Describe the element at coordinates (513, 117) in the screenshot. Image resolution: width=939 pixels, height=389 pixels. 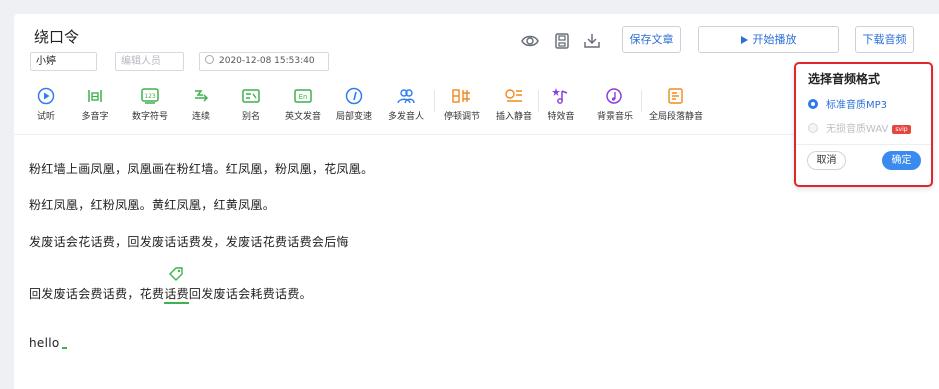
I see `tool-label: 插入静音` at that location.